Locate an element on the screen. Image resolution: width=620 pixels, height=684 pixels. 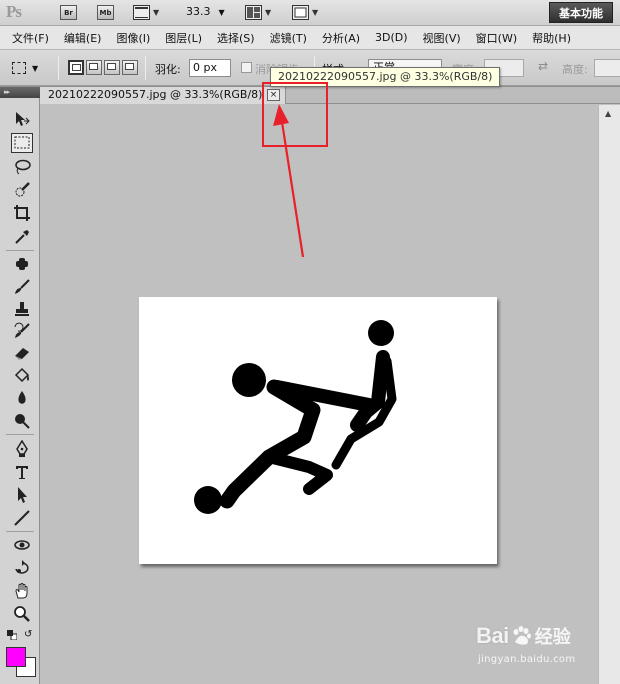
blur-icon is located at coordinates (22, 397).